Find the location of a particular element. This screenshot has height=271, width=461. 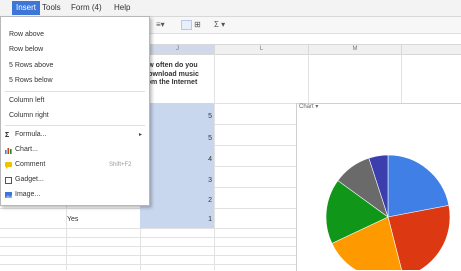

column-header-l: L is located at coordinates (261, 49).